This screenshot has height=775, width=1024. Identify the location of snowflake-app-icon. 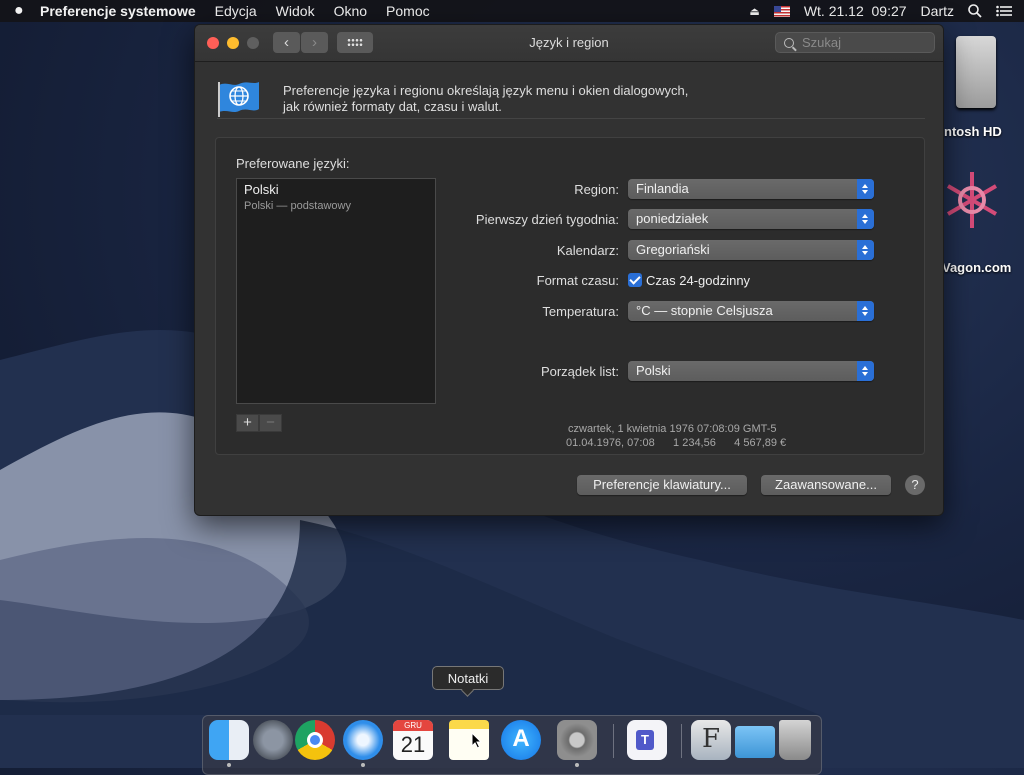
(972, 200).